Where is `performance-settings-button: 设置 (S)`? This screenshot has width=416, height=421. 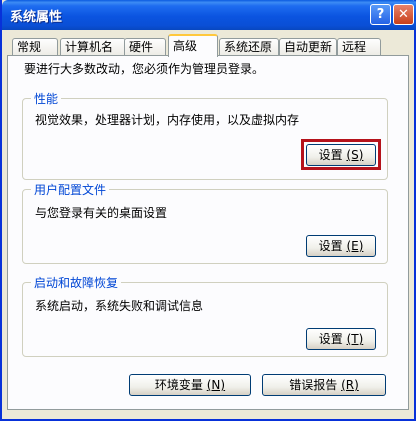
performance-settings-button: 设置 (S) is located at coordinates (341, 155).